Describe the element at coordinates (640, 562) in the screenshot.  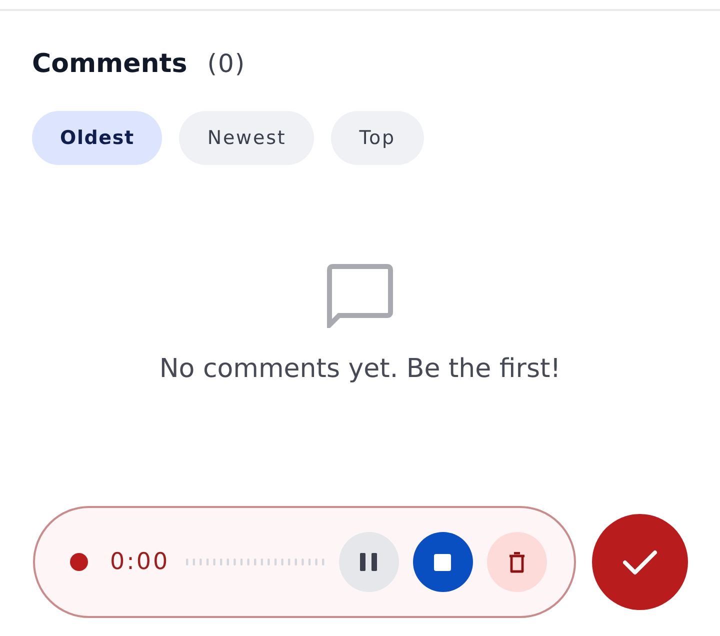
I see `checkmark-icon` at that location.